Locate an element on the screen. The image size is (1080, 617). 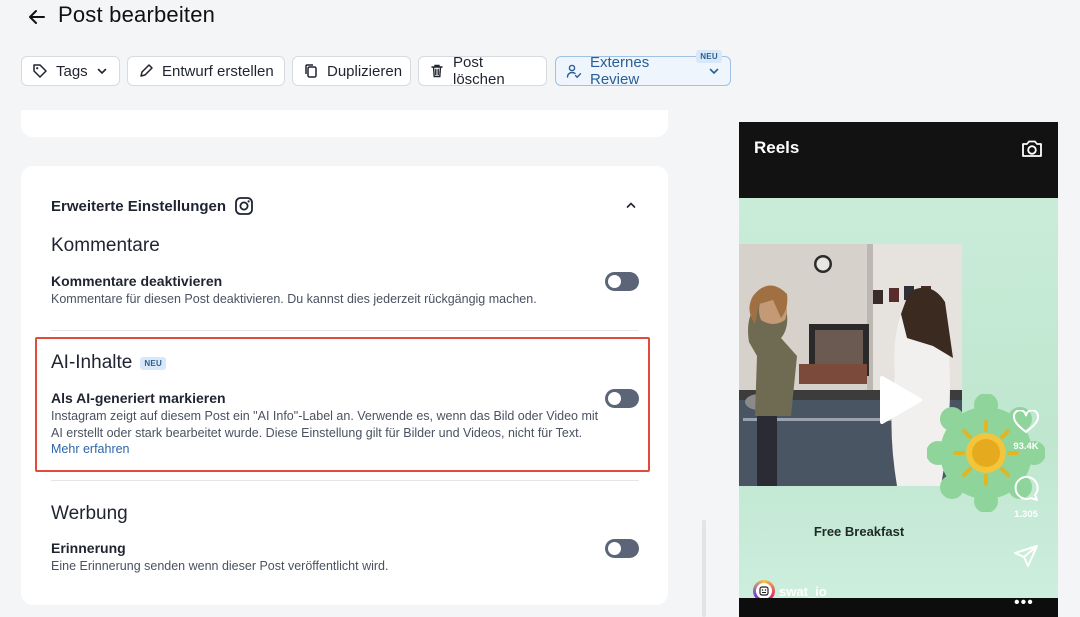
like-count: 93.4K is located at coordinates (1026, 446).